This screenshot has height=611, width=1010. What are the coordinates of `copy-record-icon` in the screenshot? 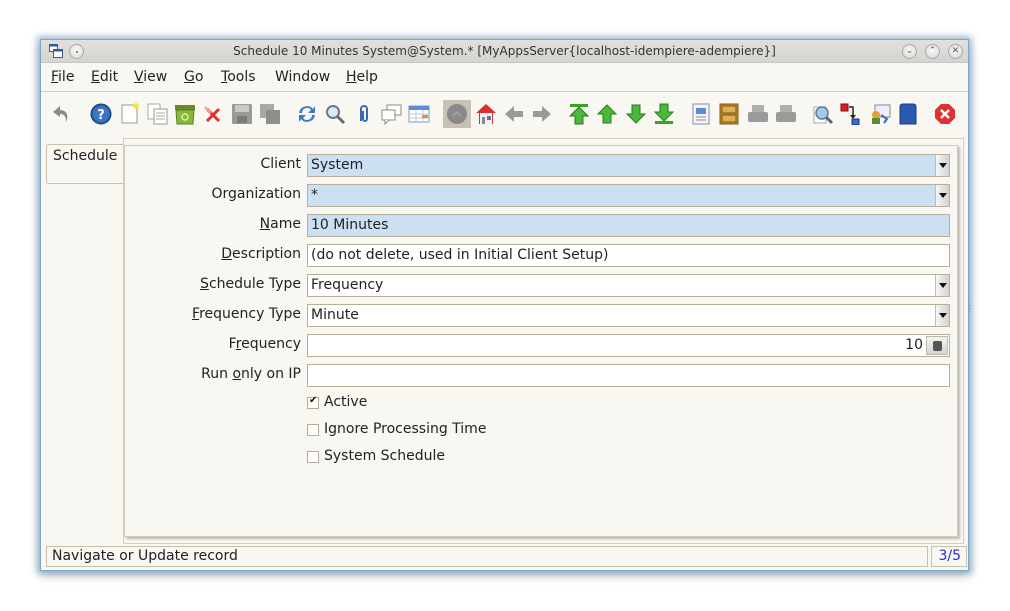 It's located at (157, 114).